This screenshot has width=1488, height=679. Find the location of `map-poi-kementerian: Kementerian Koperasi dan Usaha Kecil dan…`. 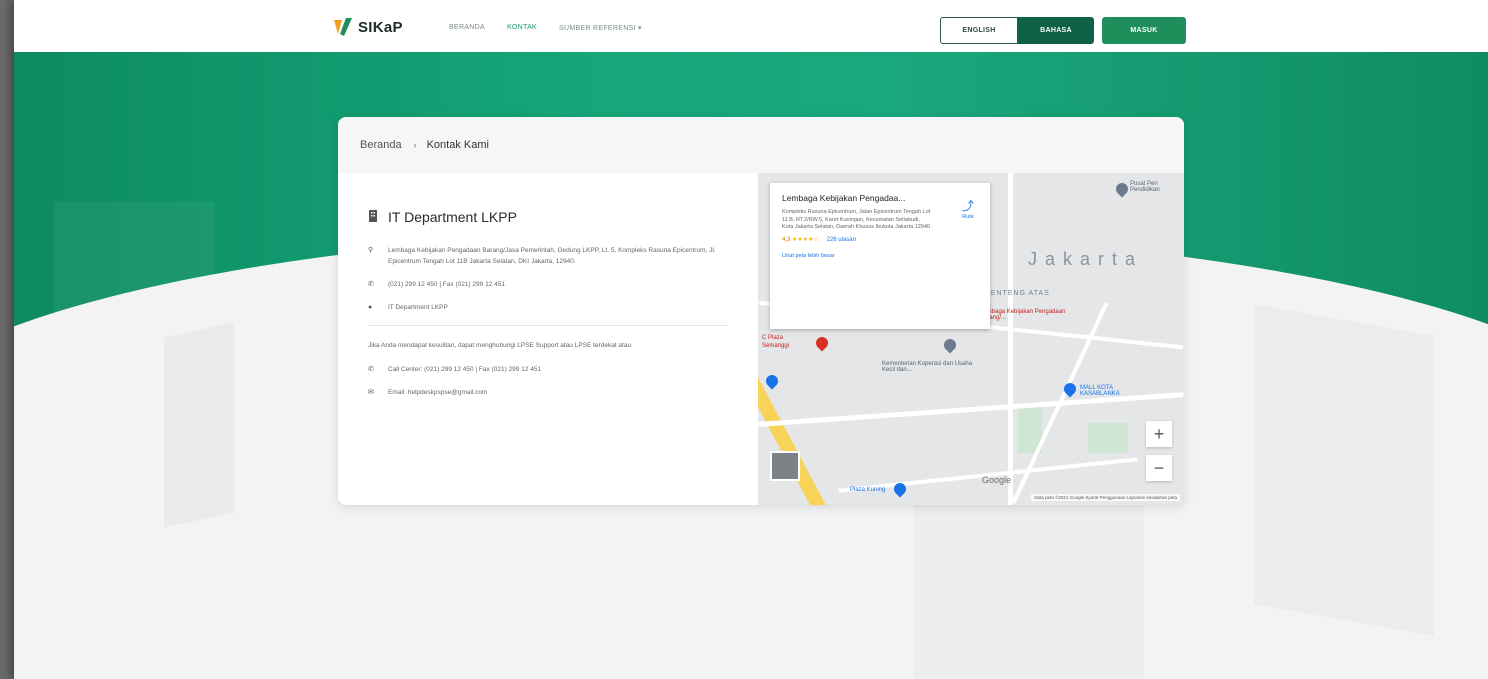

map-poi-kementerian: Kementerian Koperasi dan Usaha Kecil dan… is located at coordinates (927, 367).